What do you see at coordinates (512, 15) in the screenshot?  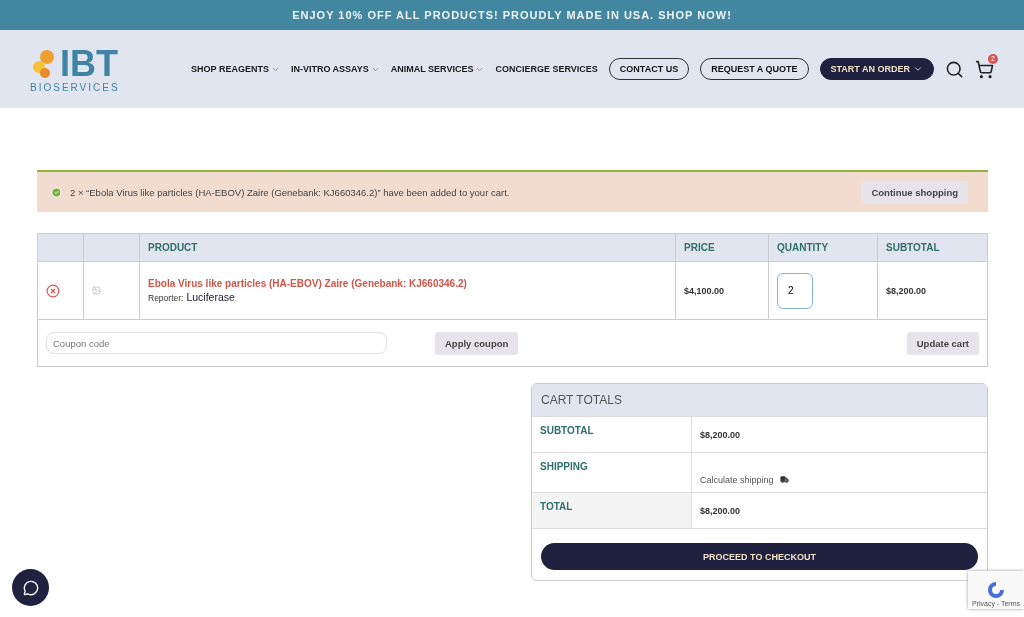 I see `promo-banner: ENJOY 10% OFF ALL PRODUCTS! PROUDLY MADE IN USA. SHOP NOW!` at bounding box center [512, 15].